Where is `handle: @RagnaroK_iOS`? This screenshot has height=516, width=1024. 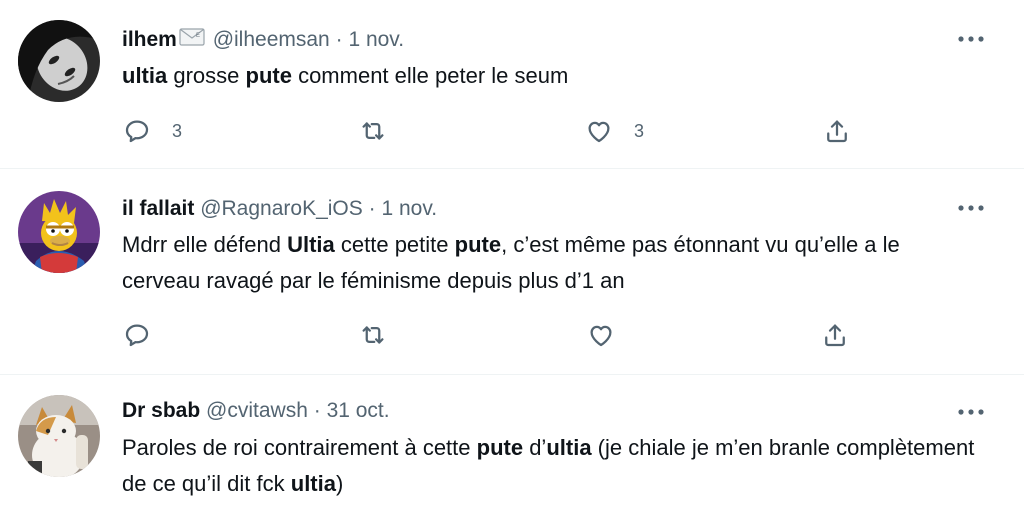
handle: @RagnaroK_iOS is located at coordinates (281, 208).